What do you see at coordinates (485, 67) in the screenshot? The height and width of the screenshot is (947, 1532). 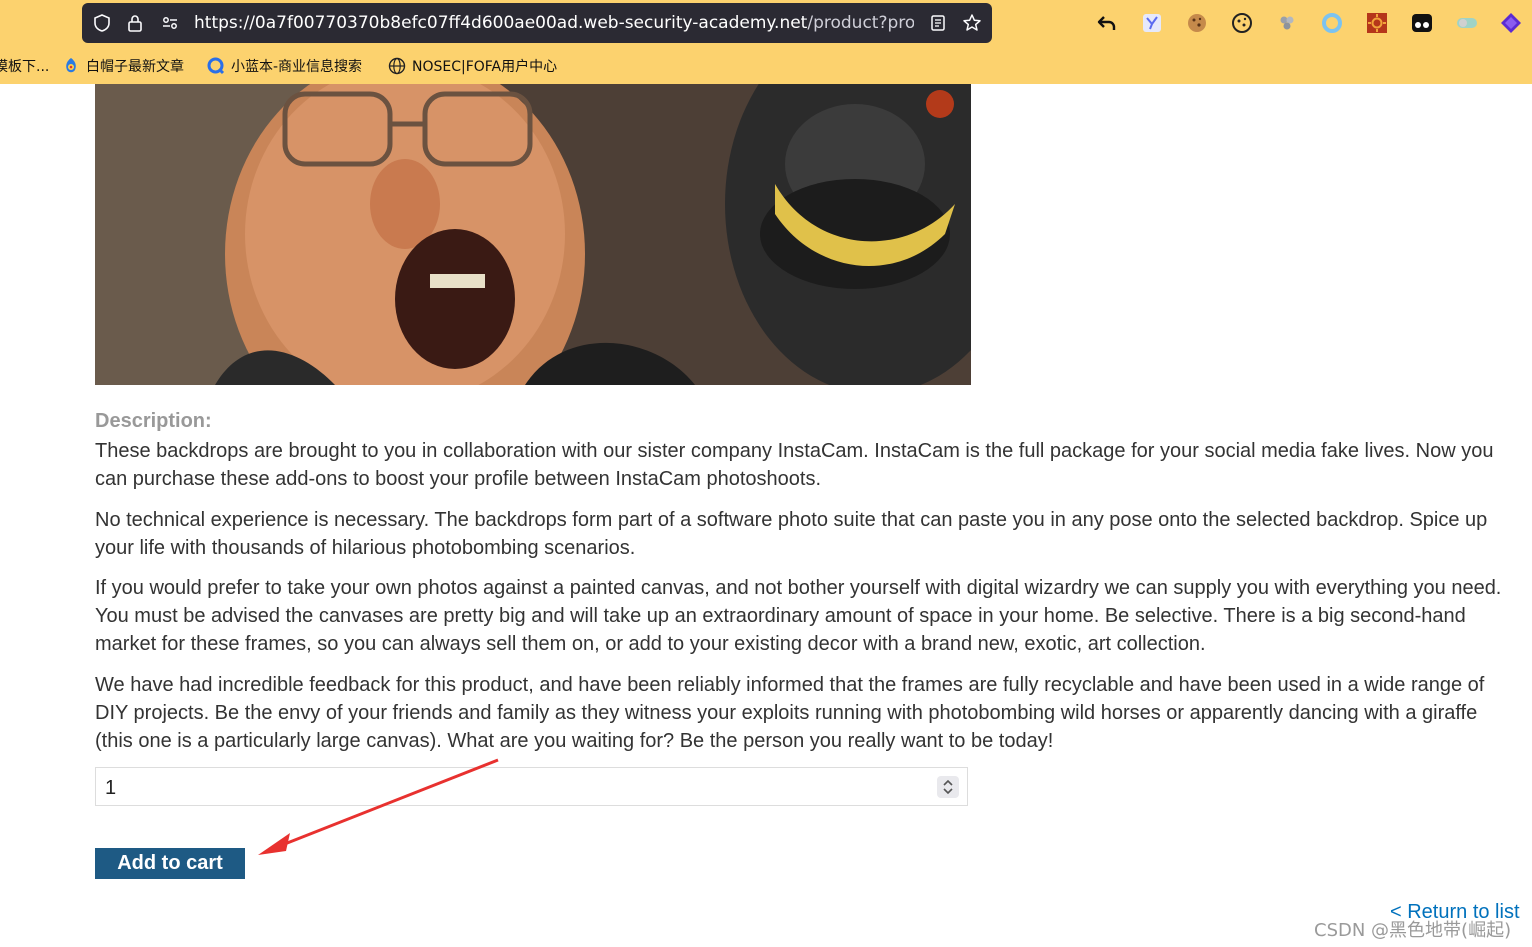 I see `bookmark-label: NOSEC|FOFA用户中心` at bounding box center [485, 67].